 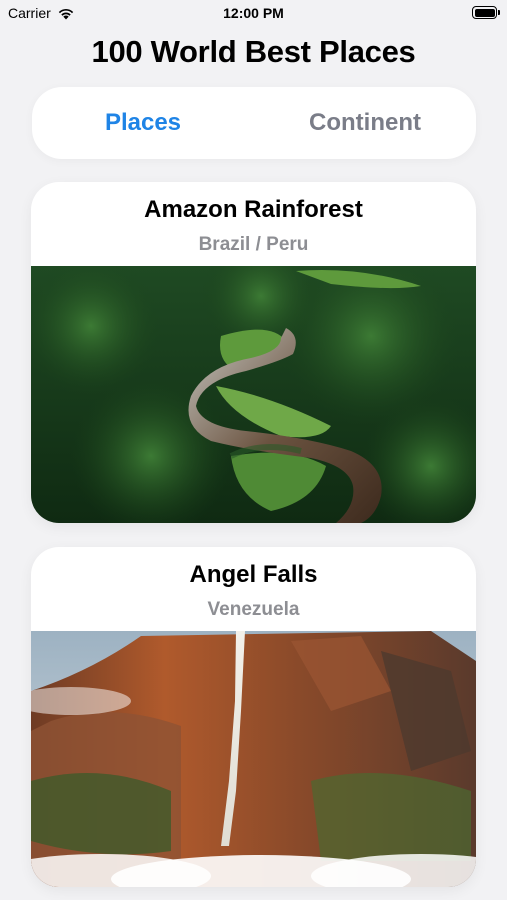 What do you see at coordinates (253, 574) in the screenshot?
I see `place-title: Angel Falls` at bounding box center [253, 574].